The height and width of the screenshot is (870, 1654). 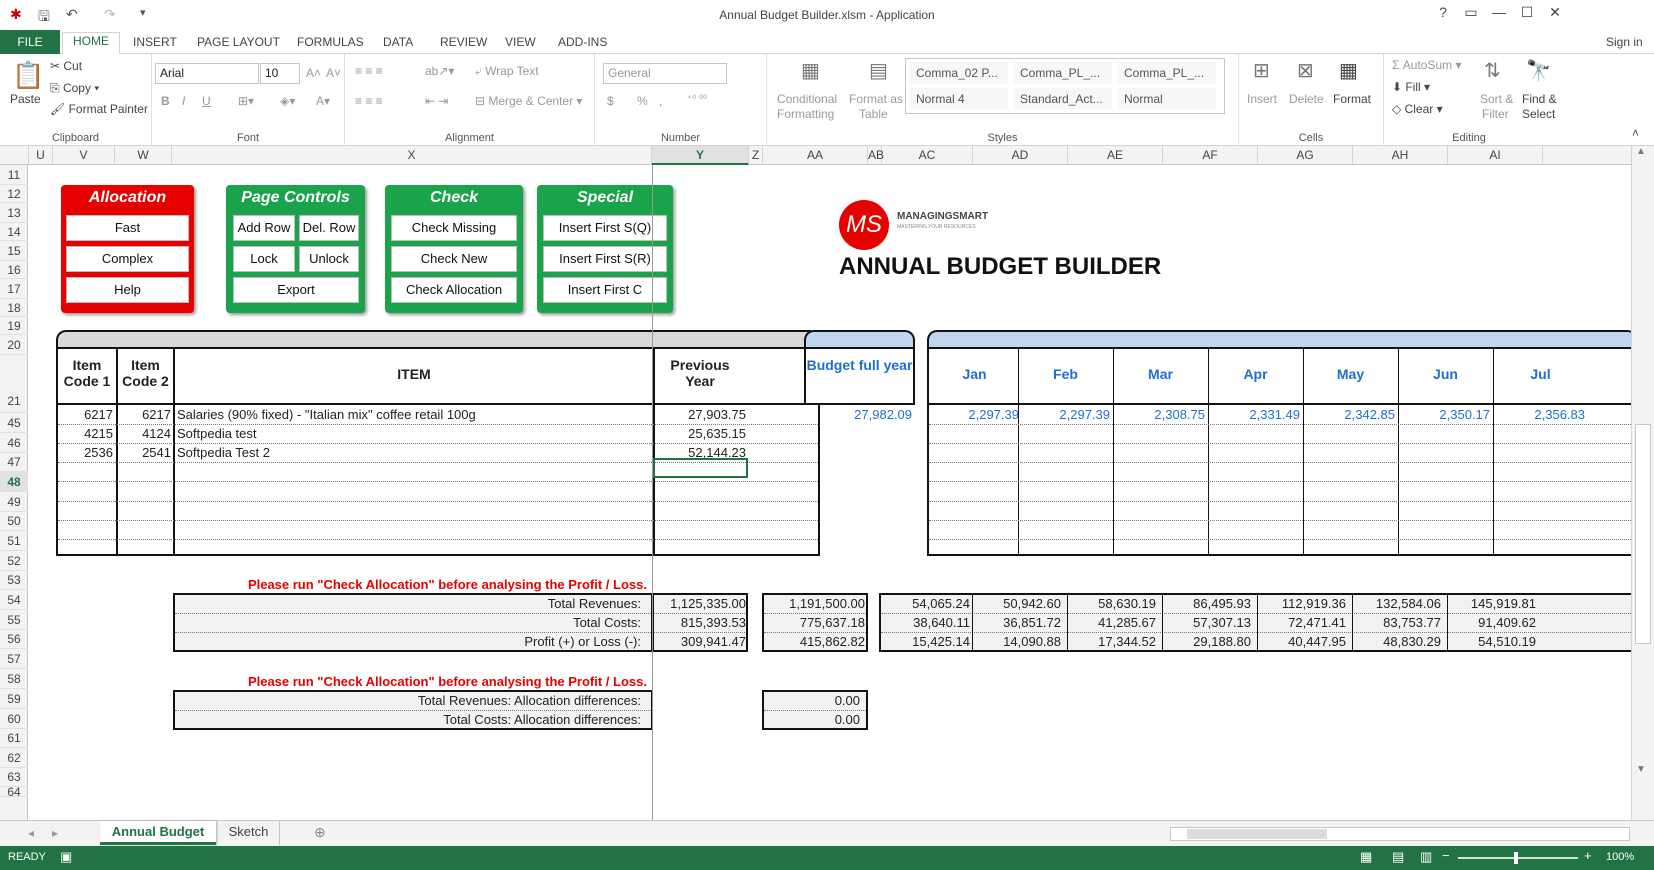 I want to click on item-code-2-cell: 6217, so click(x=144, y=414).